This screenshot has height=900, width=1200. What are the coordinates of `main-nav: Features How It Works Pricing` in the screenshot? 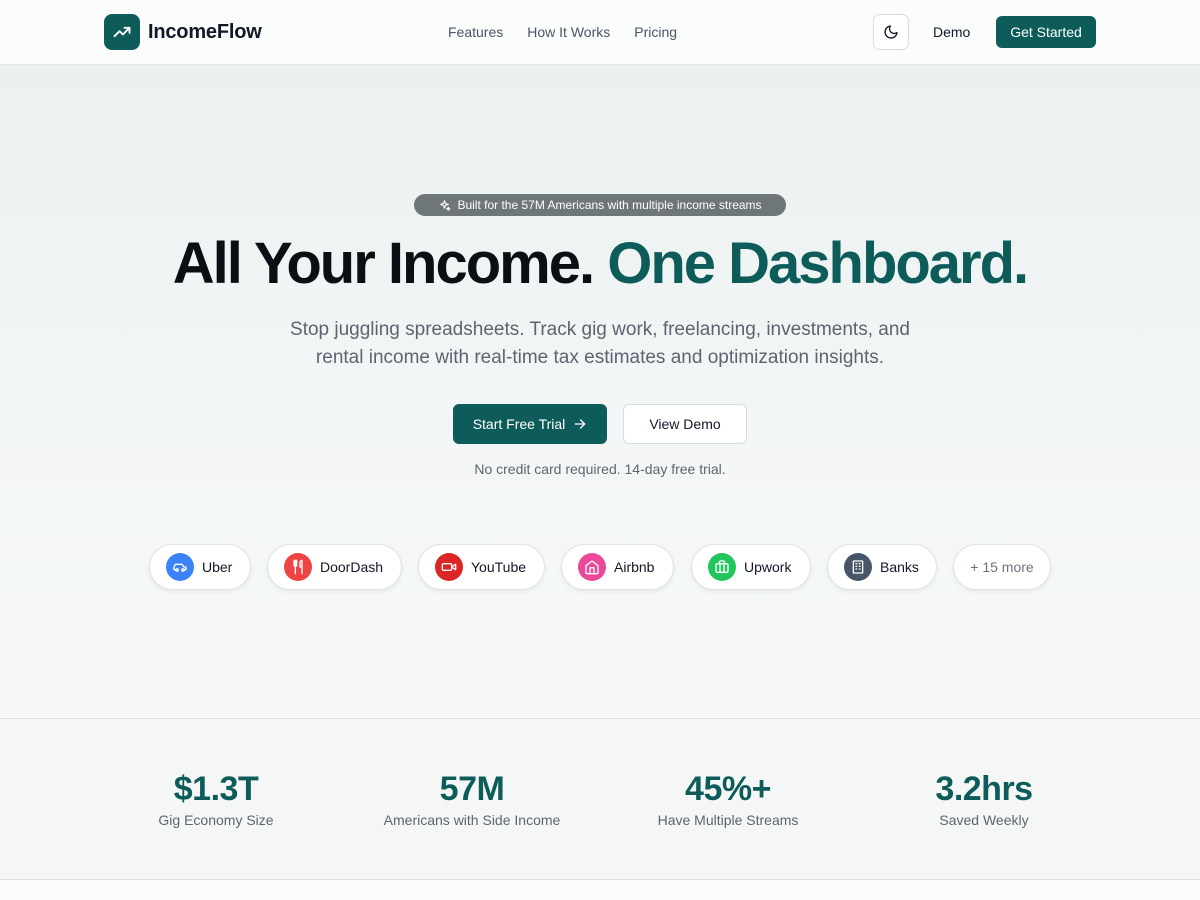 It's located at (562, 32).